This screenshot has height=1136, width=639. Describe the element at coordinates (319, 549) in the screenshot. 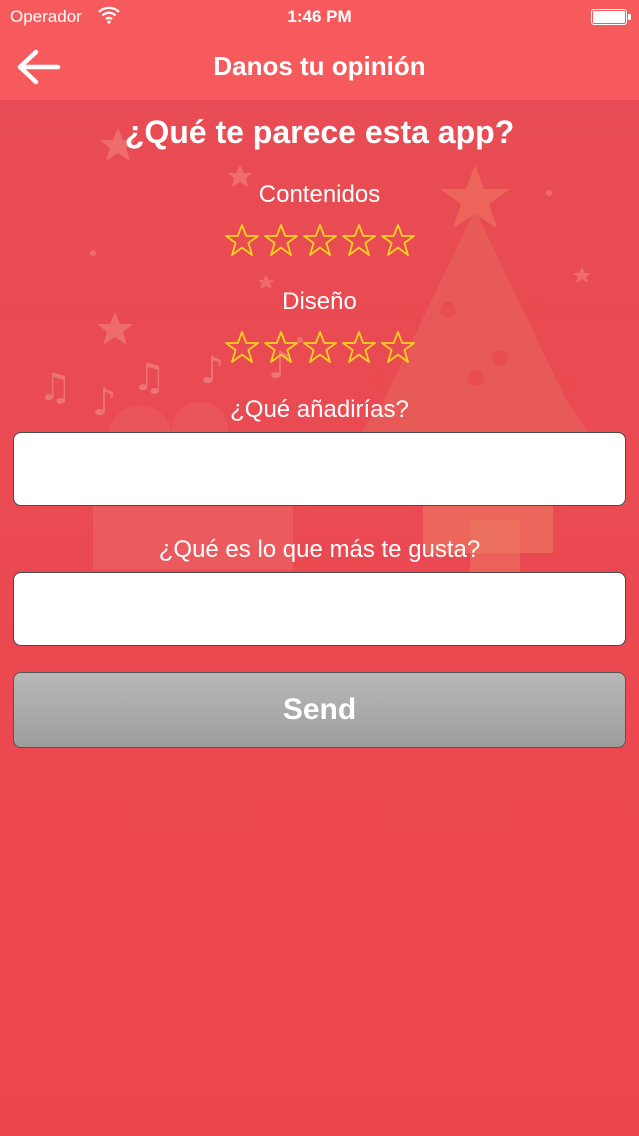

I see `like-question-label: ¿Qué es lo que más te gusta?` at that location.